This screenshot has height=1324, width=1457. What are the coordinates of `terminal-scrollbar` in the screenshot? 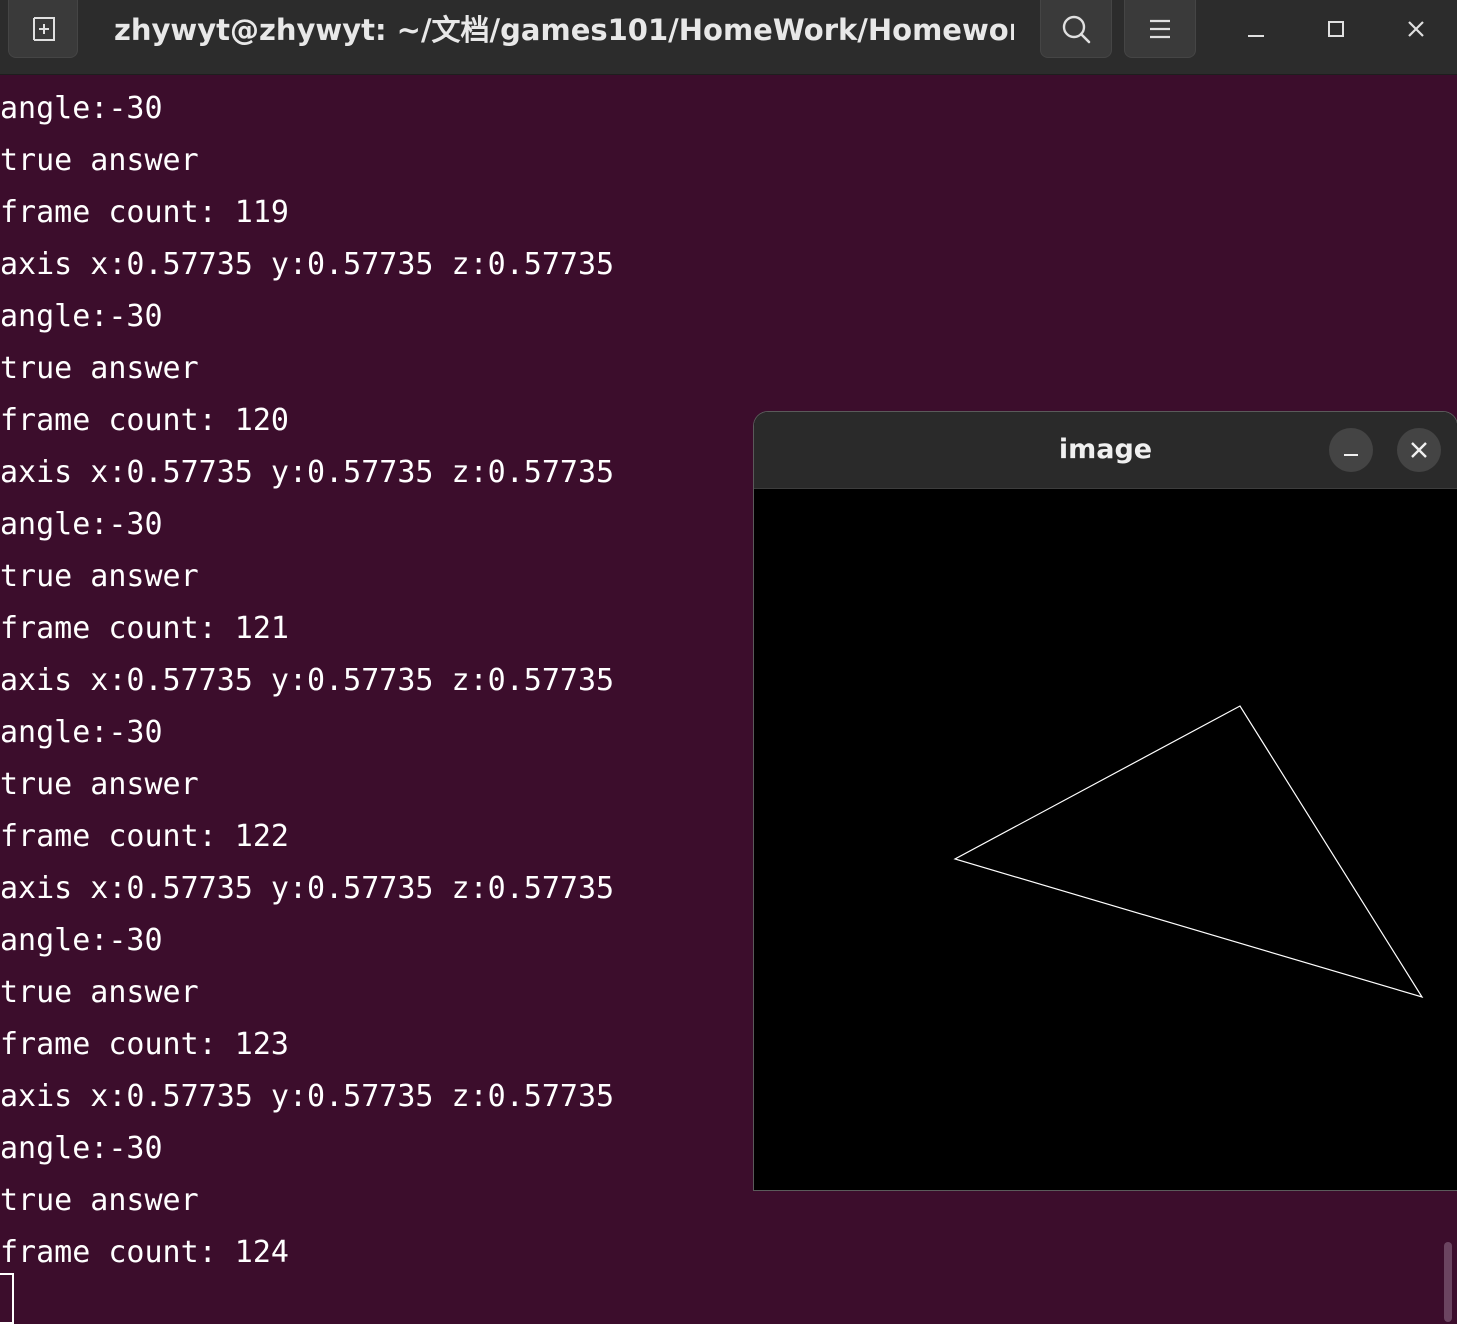 It's located at (1448, 1282).